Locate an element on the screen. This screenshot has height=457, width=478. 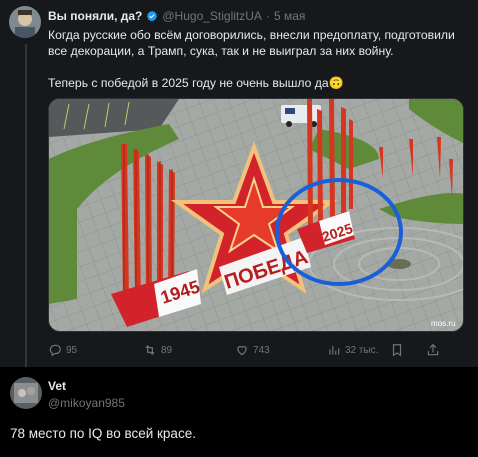
post-date: 5 мая is located at coordinates (289, 16).